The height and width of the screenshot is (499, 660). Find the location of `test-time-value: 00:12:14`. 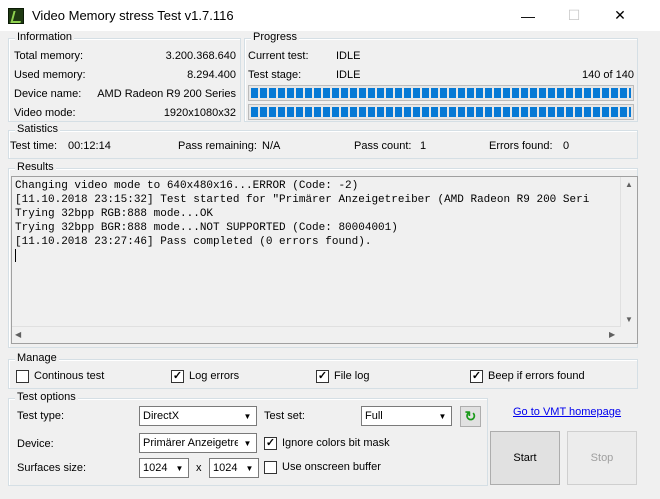

test-time-value: 00:12:14 is located at coordinates (89, 146).